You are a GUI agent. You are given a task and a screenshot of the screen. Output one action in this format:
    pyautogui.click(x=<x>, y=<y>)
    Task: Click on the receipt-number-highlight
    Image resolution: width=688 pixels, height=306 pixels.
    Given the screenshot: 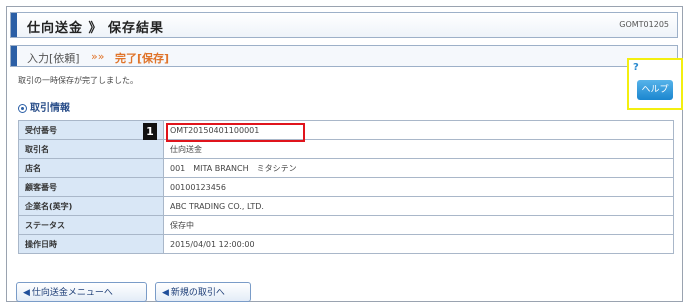 What is the action you would take?
    pyautogui.click(x=235, y=132)
    